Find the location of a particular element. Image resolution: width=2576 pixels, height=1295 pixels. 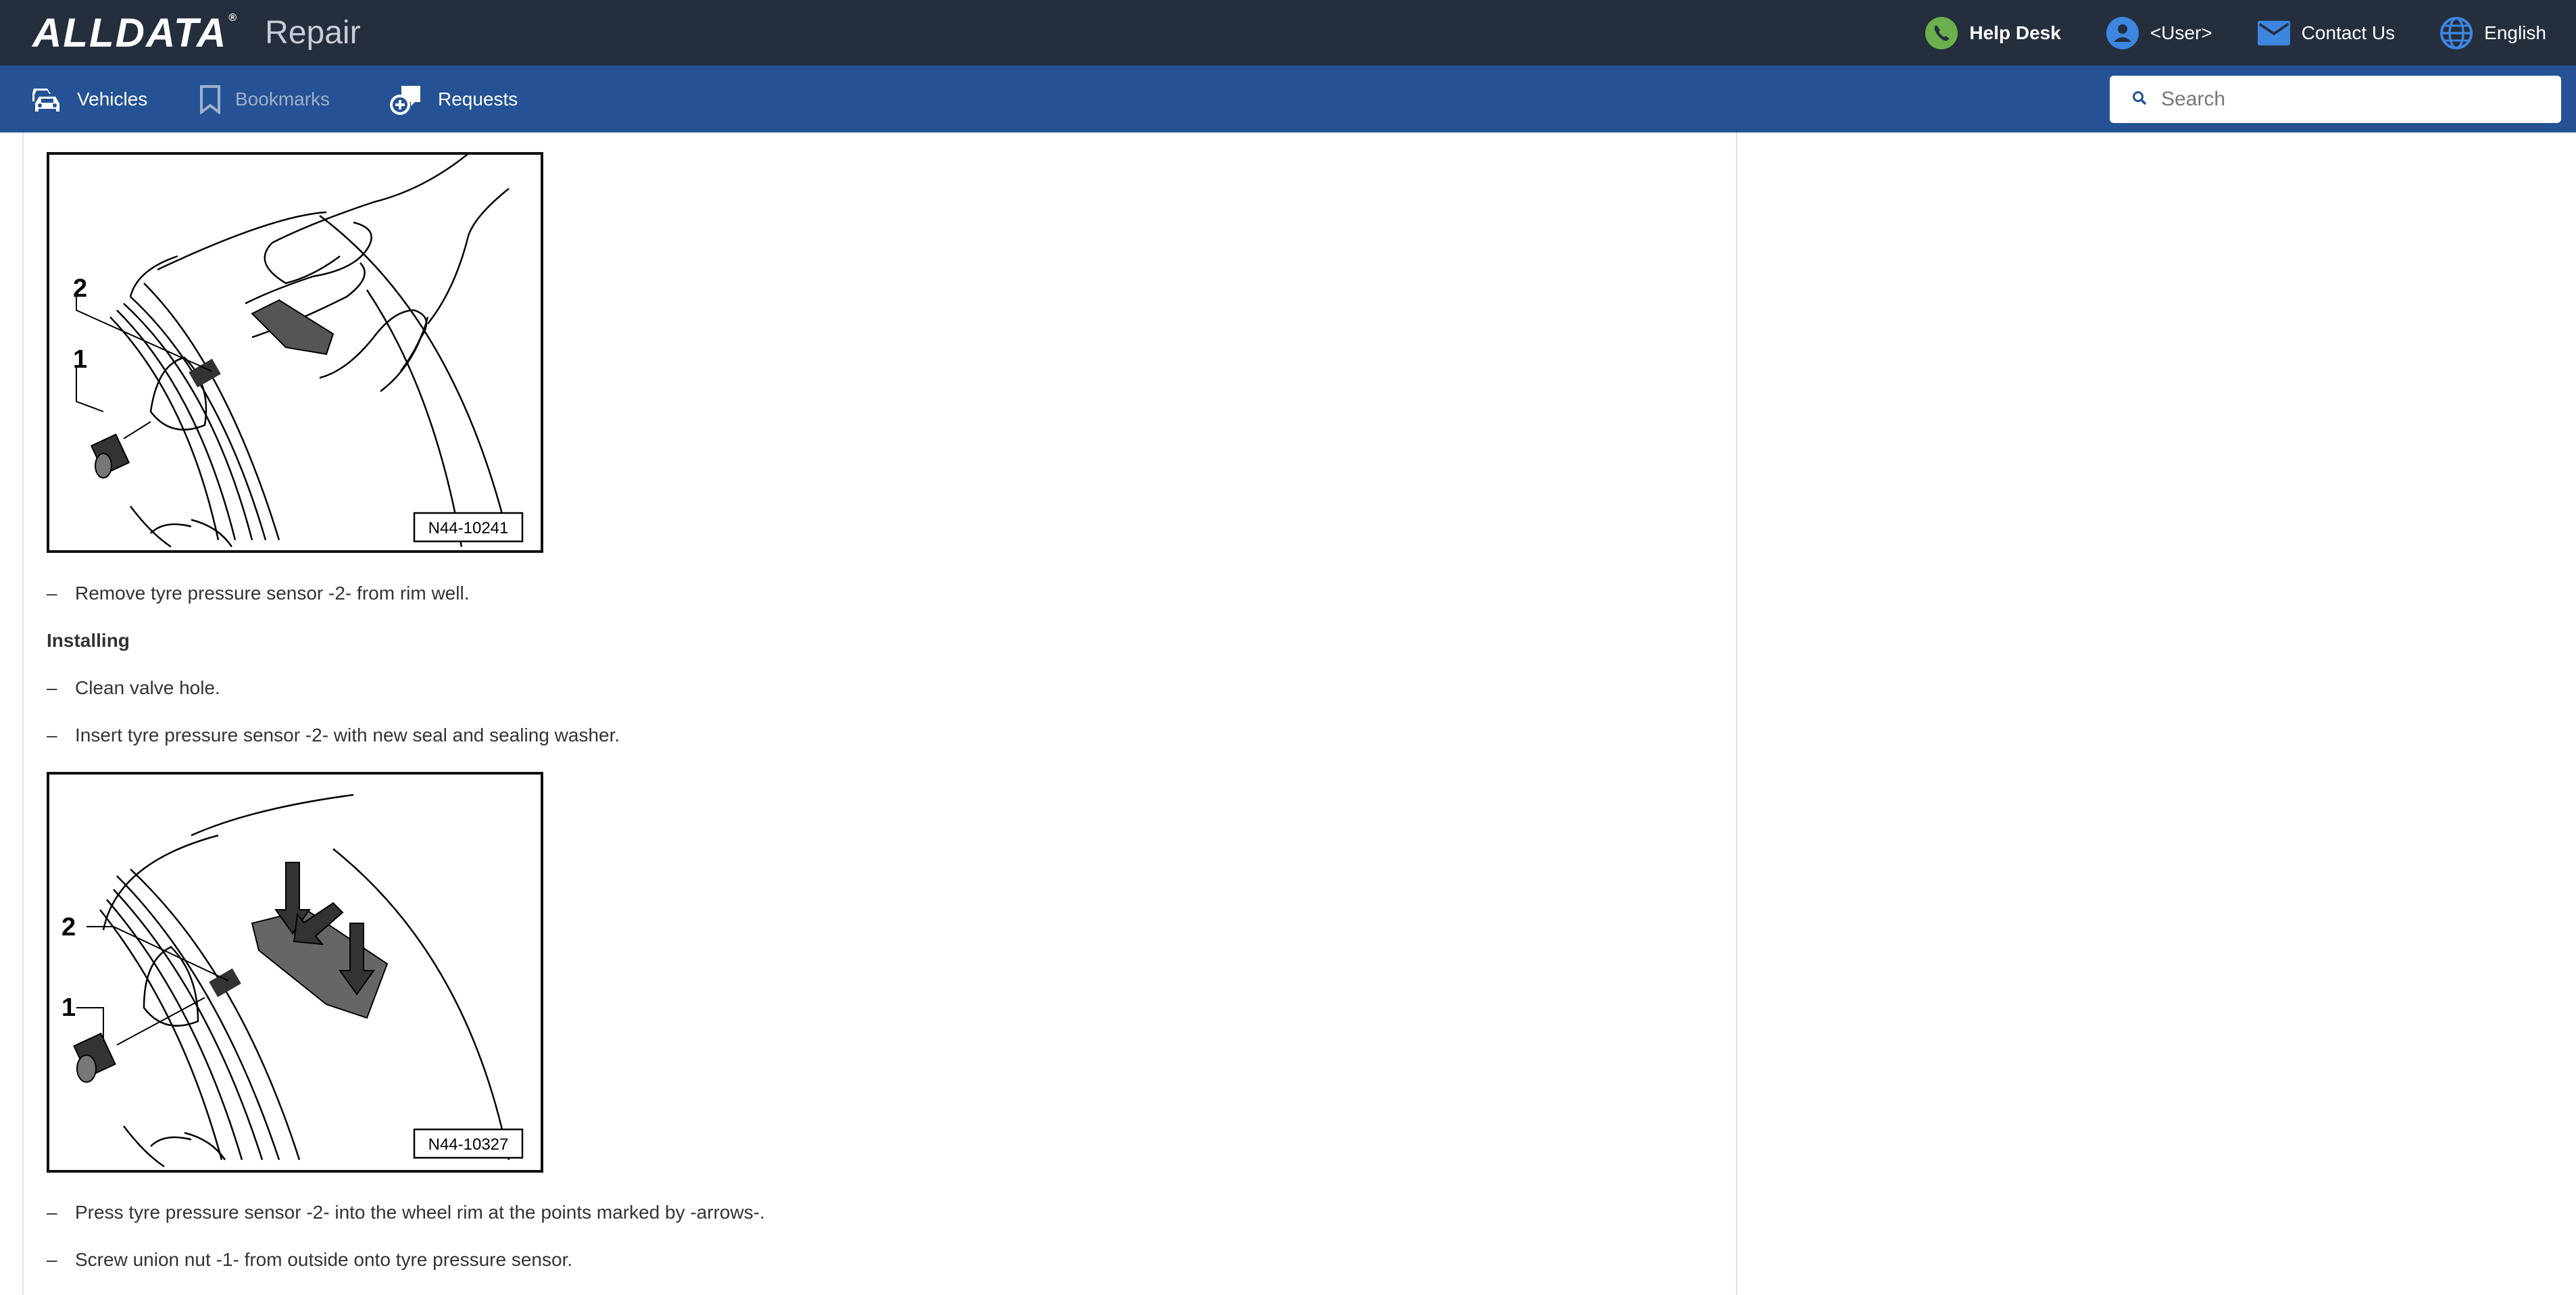

figure-id: N44-10241 is located at coordinates (469, 528).